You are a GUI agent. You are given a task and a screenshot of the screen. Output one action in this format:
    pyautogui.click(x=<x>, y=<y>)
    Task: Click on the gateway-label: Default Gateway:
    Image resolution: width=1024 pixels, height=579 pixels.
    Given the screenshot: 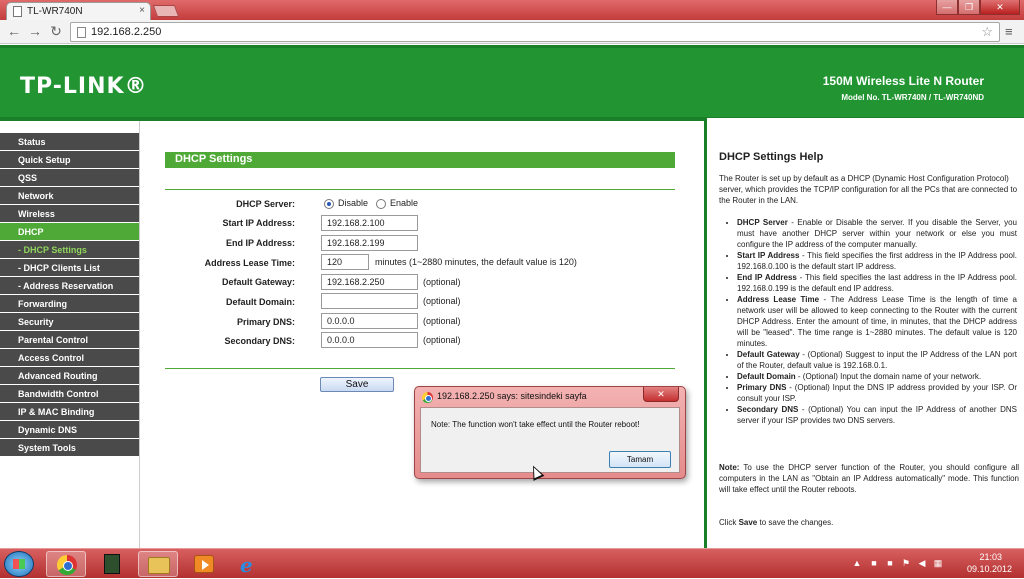 What is the action you would take?
    pyautogui.click(x=258, y=282)
    